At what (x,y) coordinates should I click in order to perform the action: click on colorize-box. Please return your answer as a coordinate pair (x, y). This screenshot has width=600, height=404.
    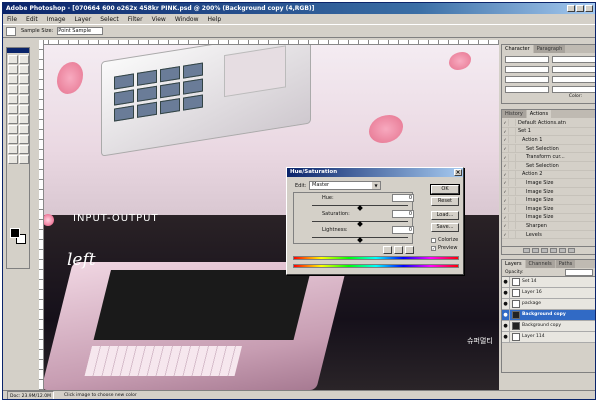
    Looking at the image, I should click on (433, 240).